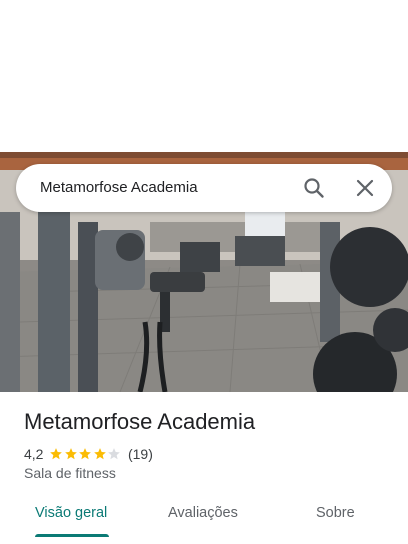 The image size is (408, 544). I want to click on tab-overview: Visão geral, so click(71, 513).